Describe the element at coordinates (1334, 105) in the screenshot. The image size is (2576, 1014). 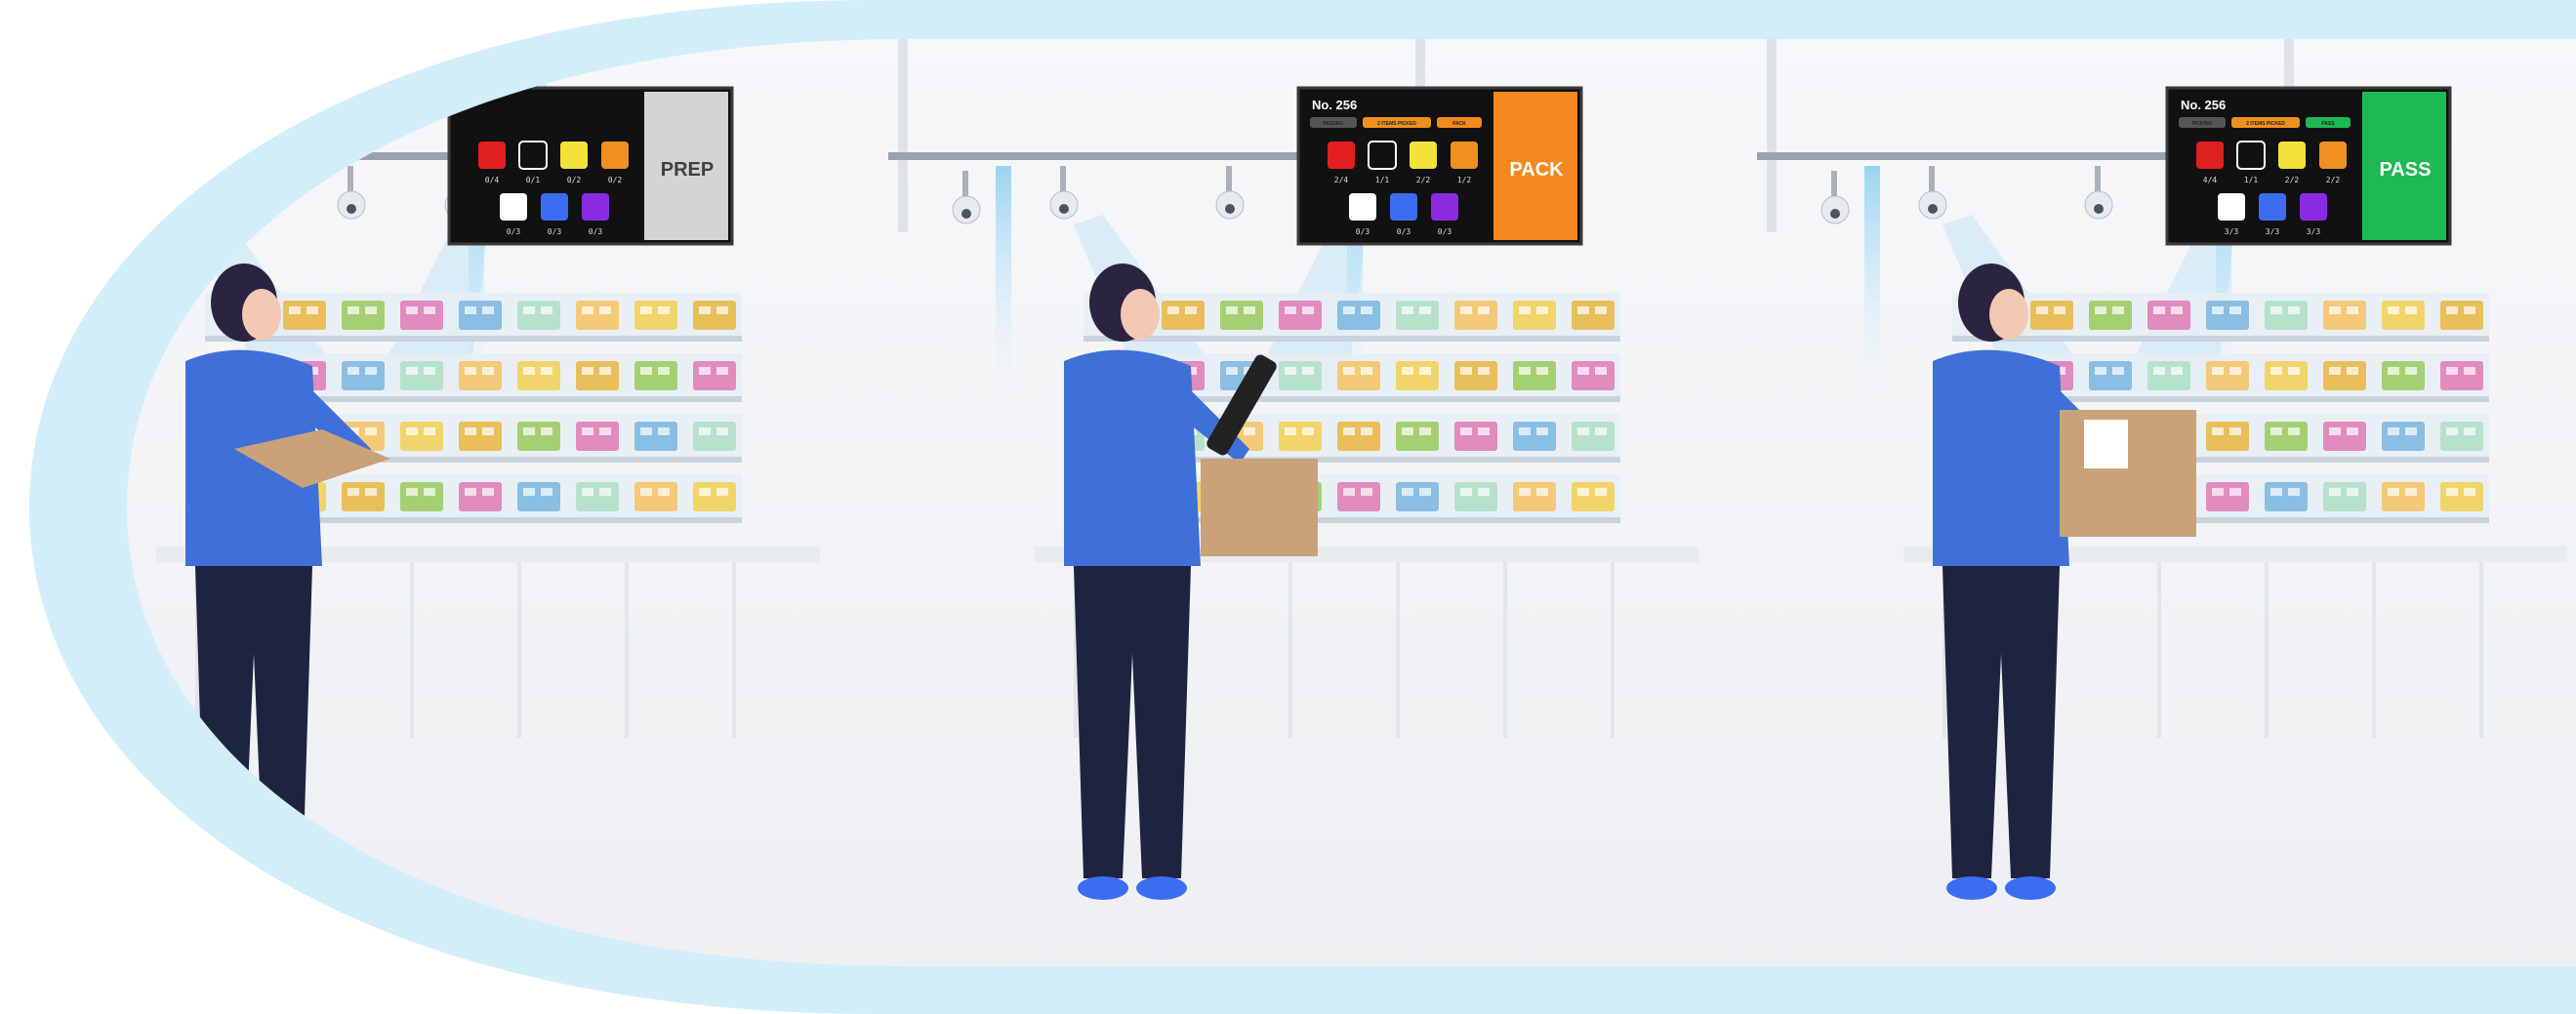
I see `order-number: No. 256` at that location.